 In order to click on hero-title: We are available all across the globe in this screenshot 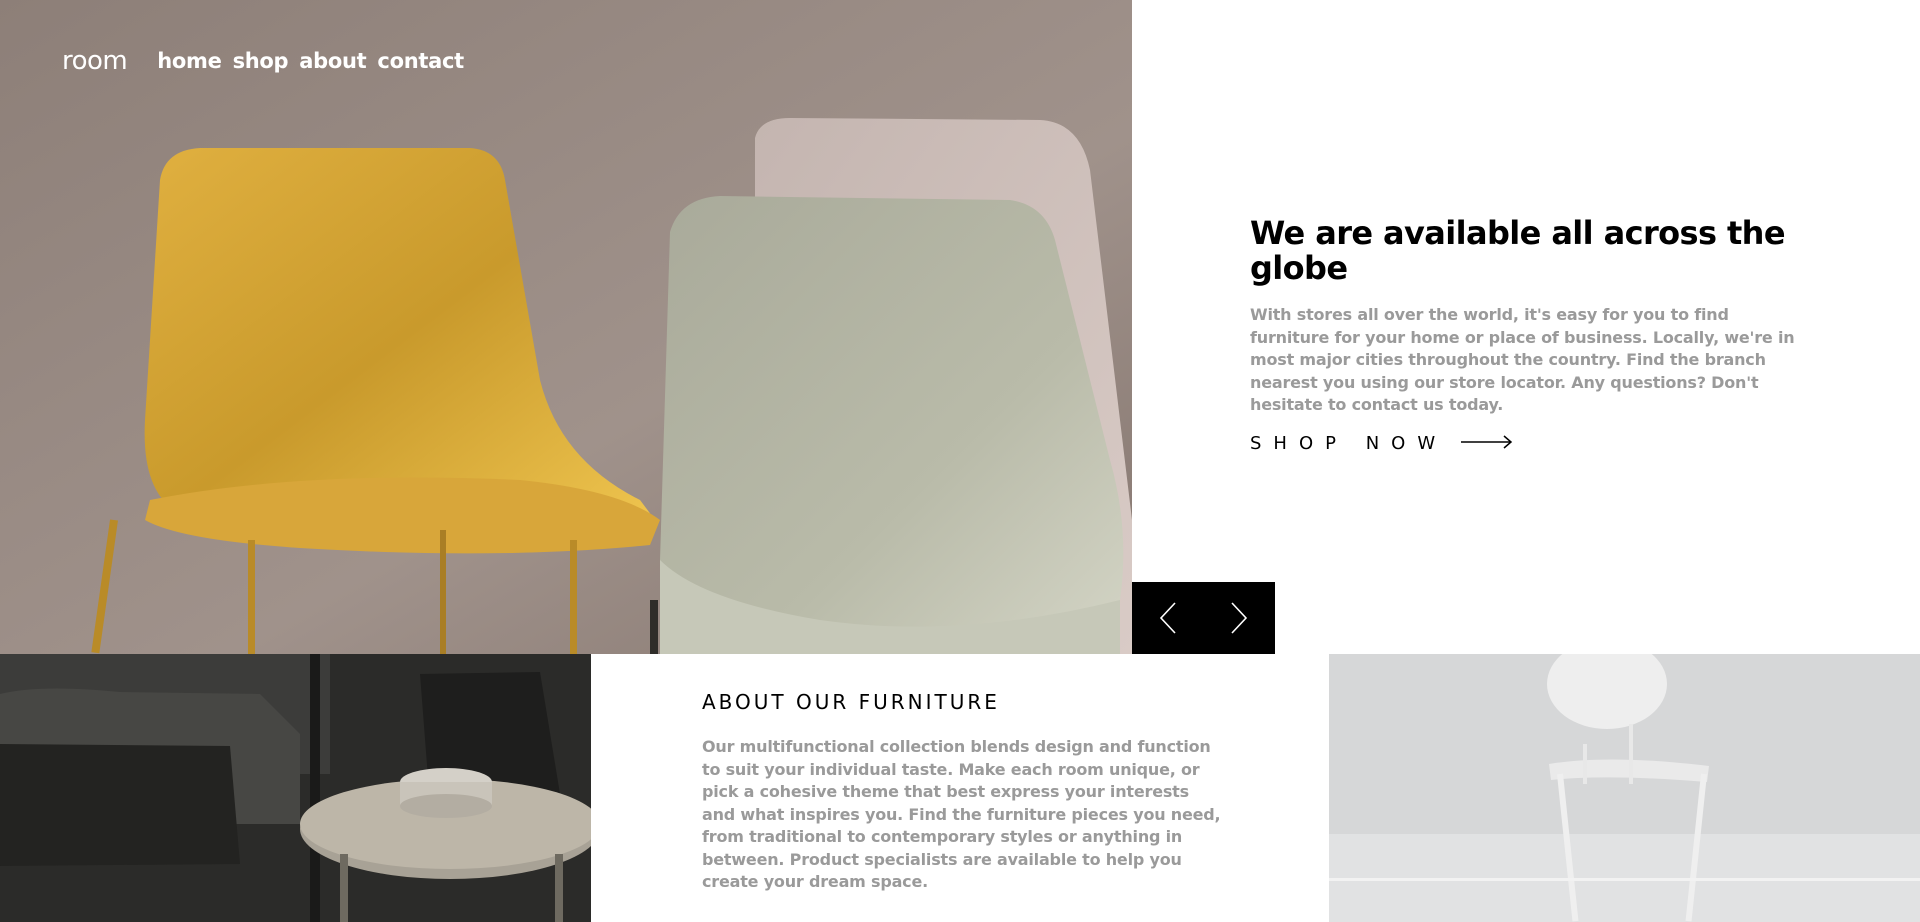, I will do `click(1518, 250)`.